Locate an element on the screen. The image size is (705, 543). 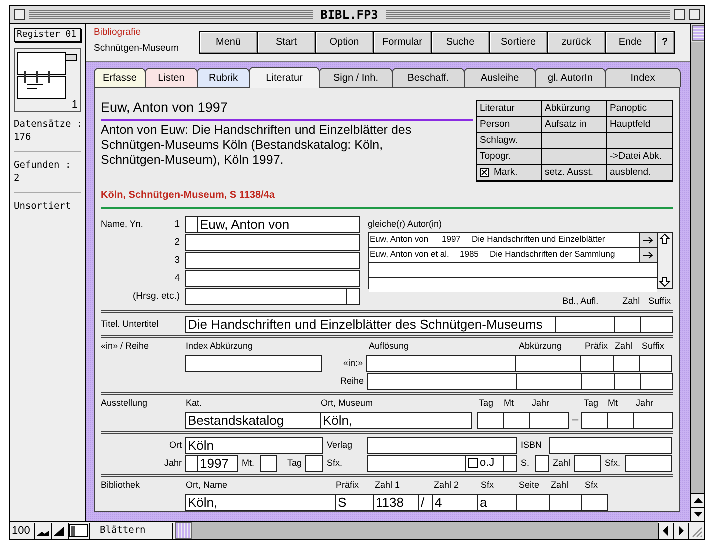
tab: Rubrik is located at coordinates (223, 77).